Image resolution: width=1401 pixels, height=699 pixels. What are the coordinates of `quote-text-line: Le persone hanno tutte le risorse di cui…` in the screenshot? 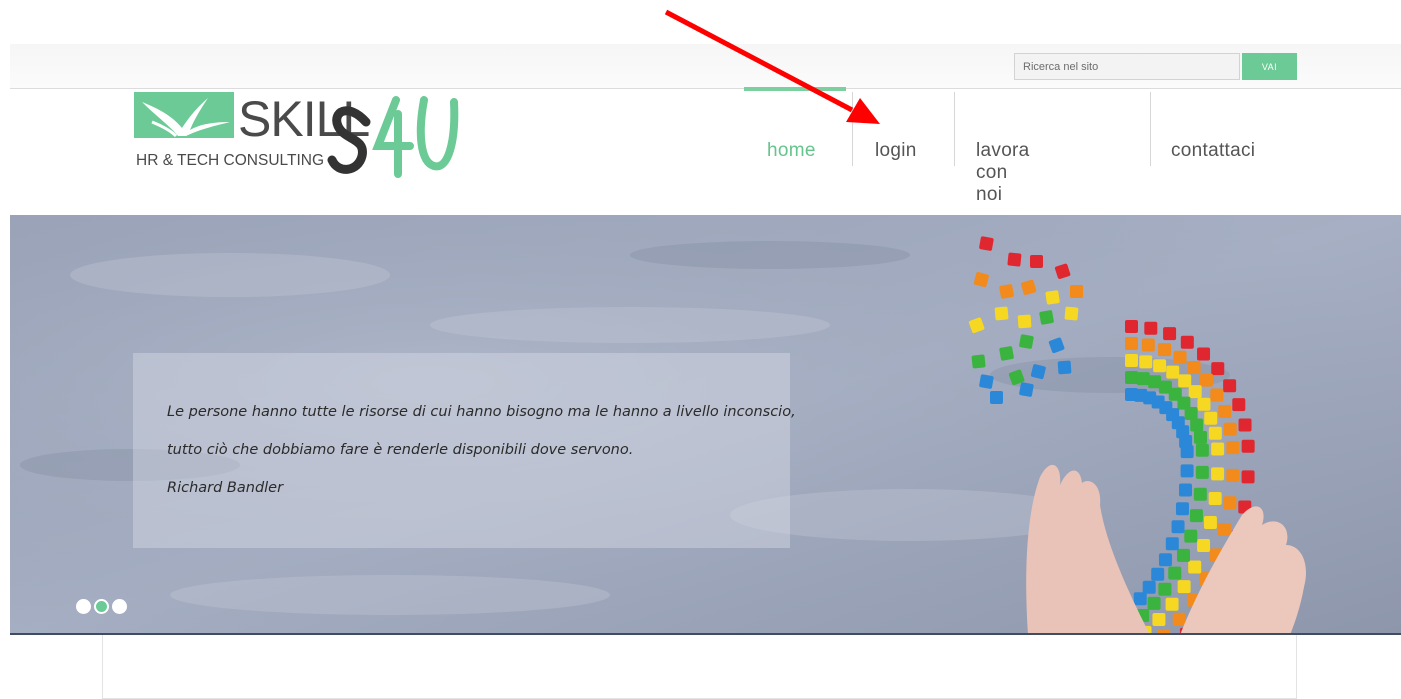 It's located at (481, 412).